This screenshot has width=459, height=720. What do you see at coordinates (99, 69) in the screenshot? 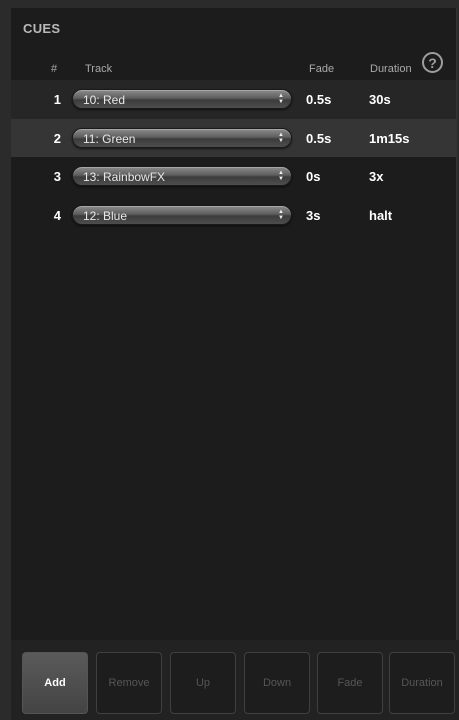
I see `column-header-track: Track` at bounding box center [99, 69].